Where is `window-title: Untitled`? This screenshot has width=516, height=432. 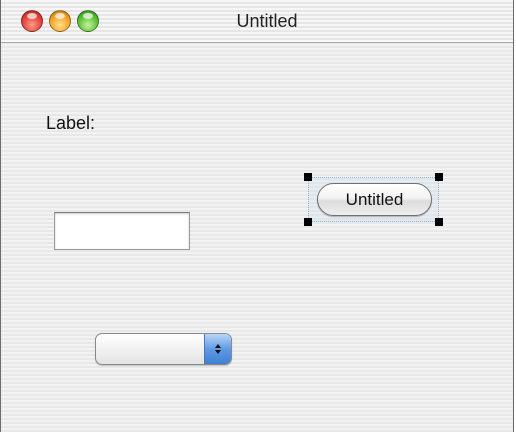 window-title: Untitled is located at coordinates (267, 21).